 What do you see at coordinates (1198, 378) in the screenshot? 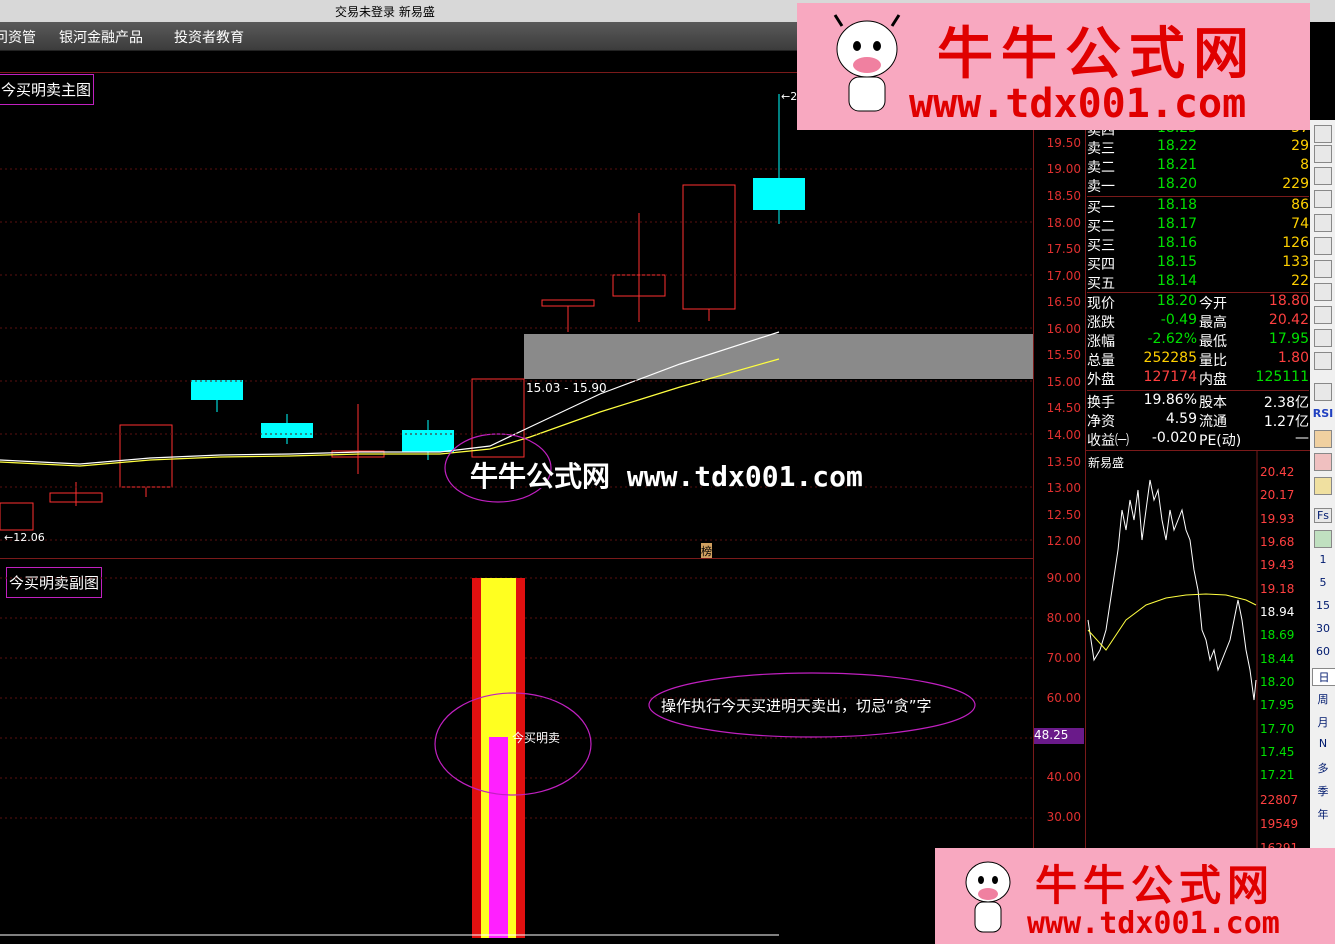
I see `stat-row: 外盘 127174 内盘 125111` at bounding box center [1198, 378].